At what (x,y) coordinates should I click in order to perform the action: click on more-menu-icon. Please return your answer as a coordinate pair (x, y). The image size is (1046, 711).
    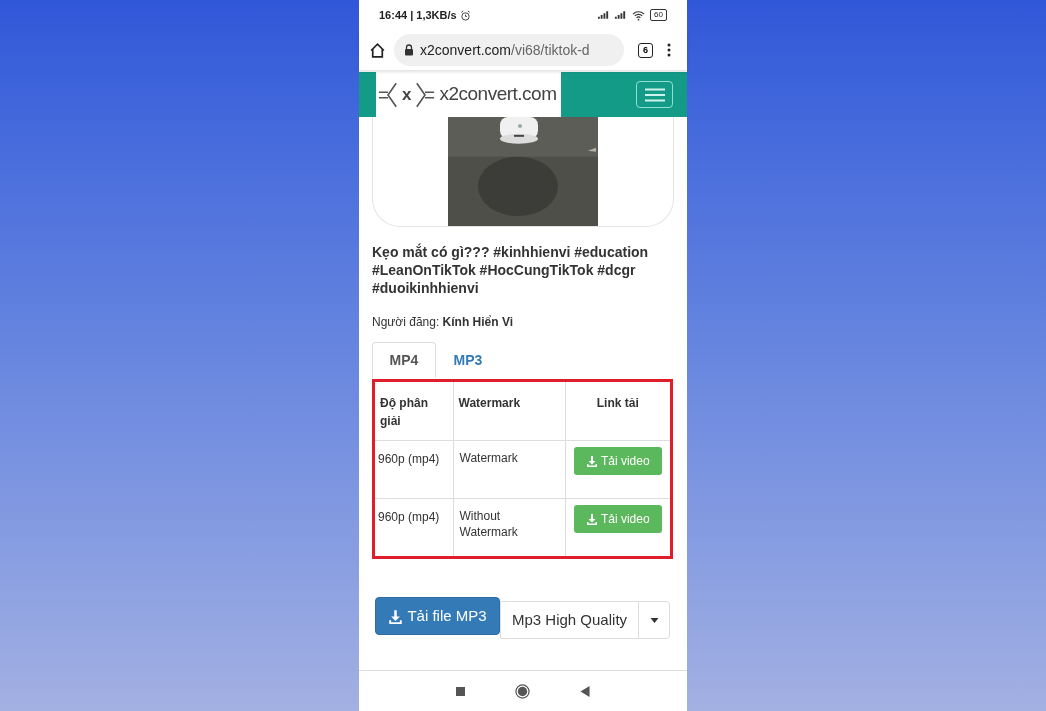
    Looking at the image, I should click on (669, 50).